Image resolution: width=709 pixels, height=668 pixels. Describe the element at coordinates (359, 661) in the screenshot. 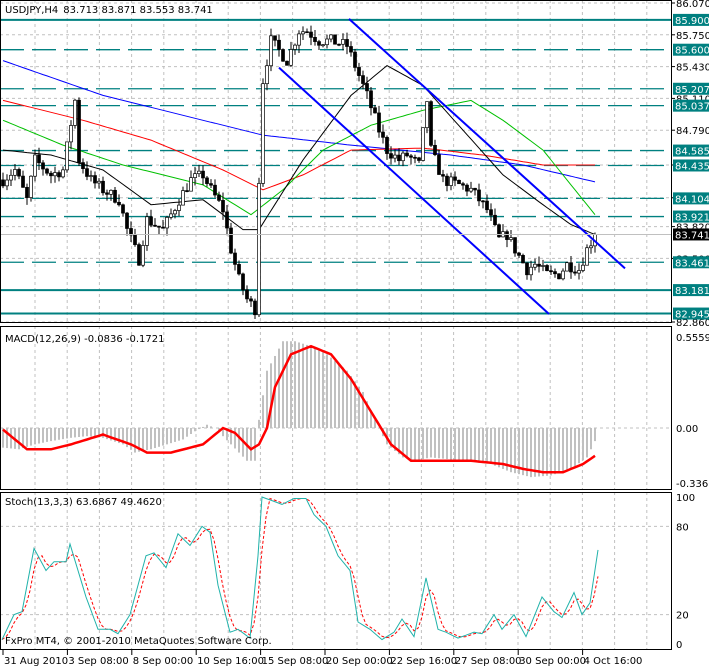

I see `time-axis-label: 20 Sep 00:00` at that location.